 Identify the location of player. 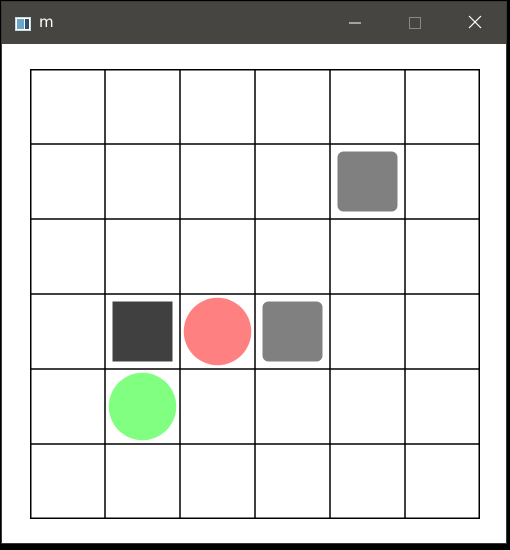
(217, 331).